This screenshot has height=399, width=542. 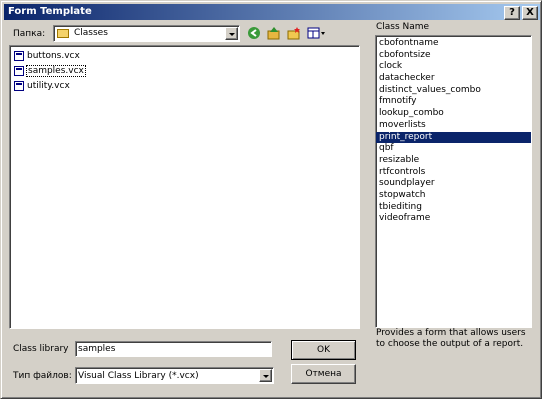 I want to click on list-item: videoframe, so click(x=453, y=219).